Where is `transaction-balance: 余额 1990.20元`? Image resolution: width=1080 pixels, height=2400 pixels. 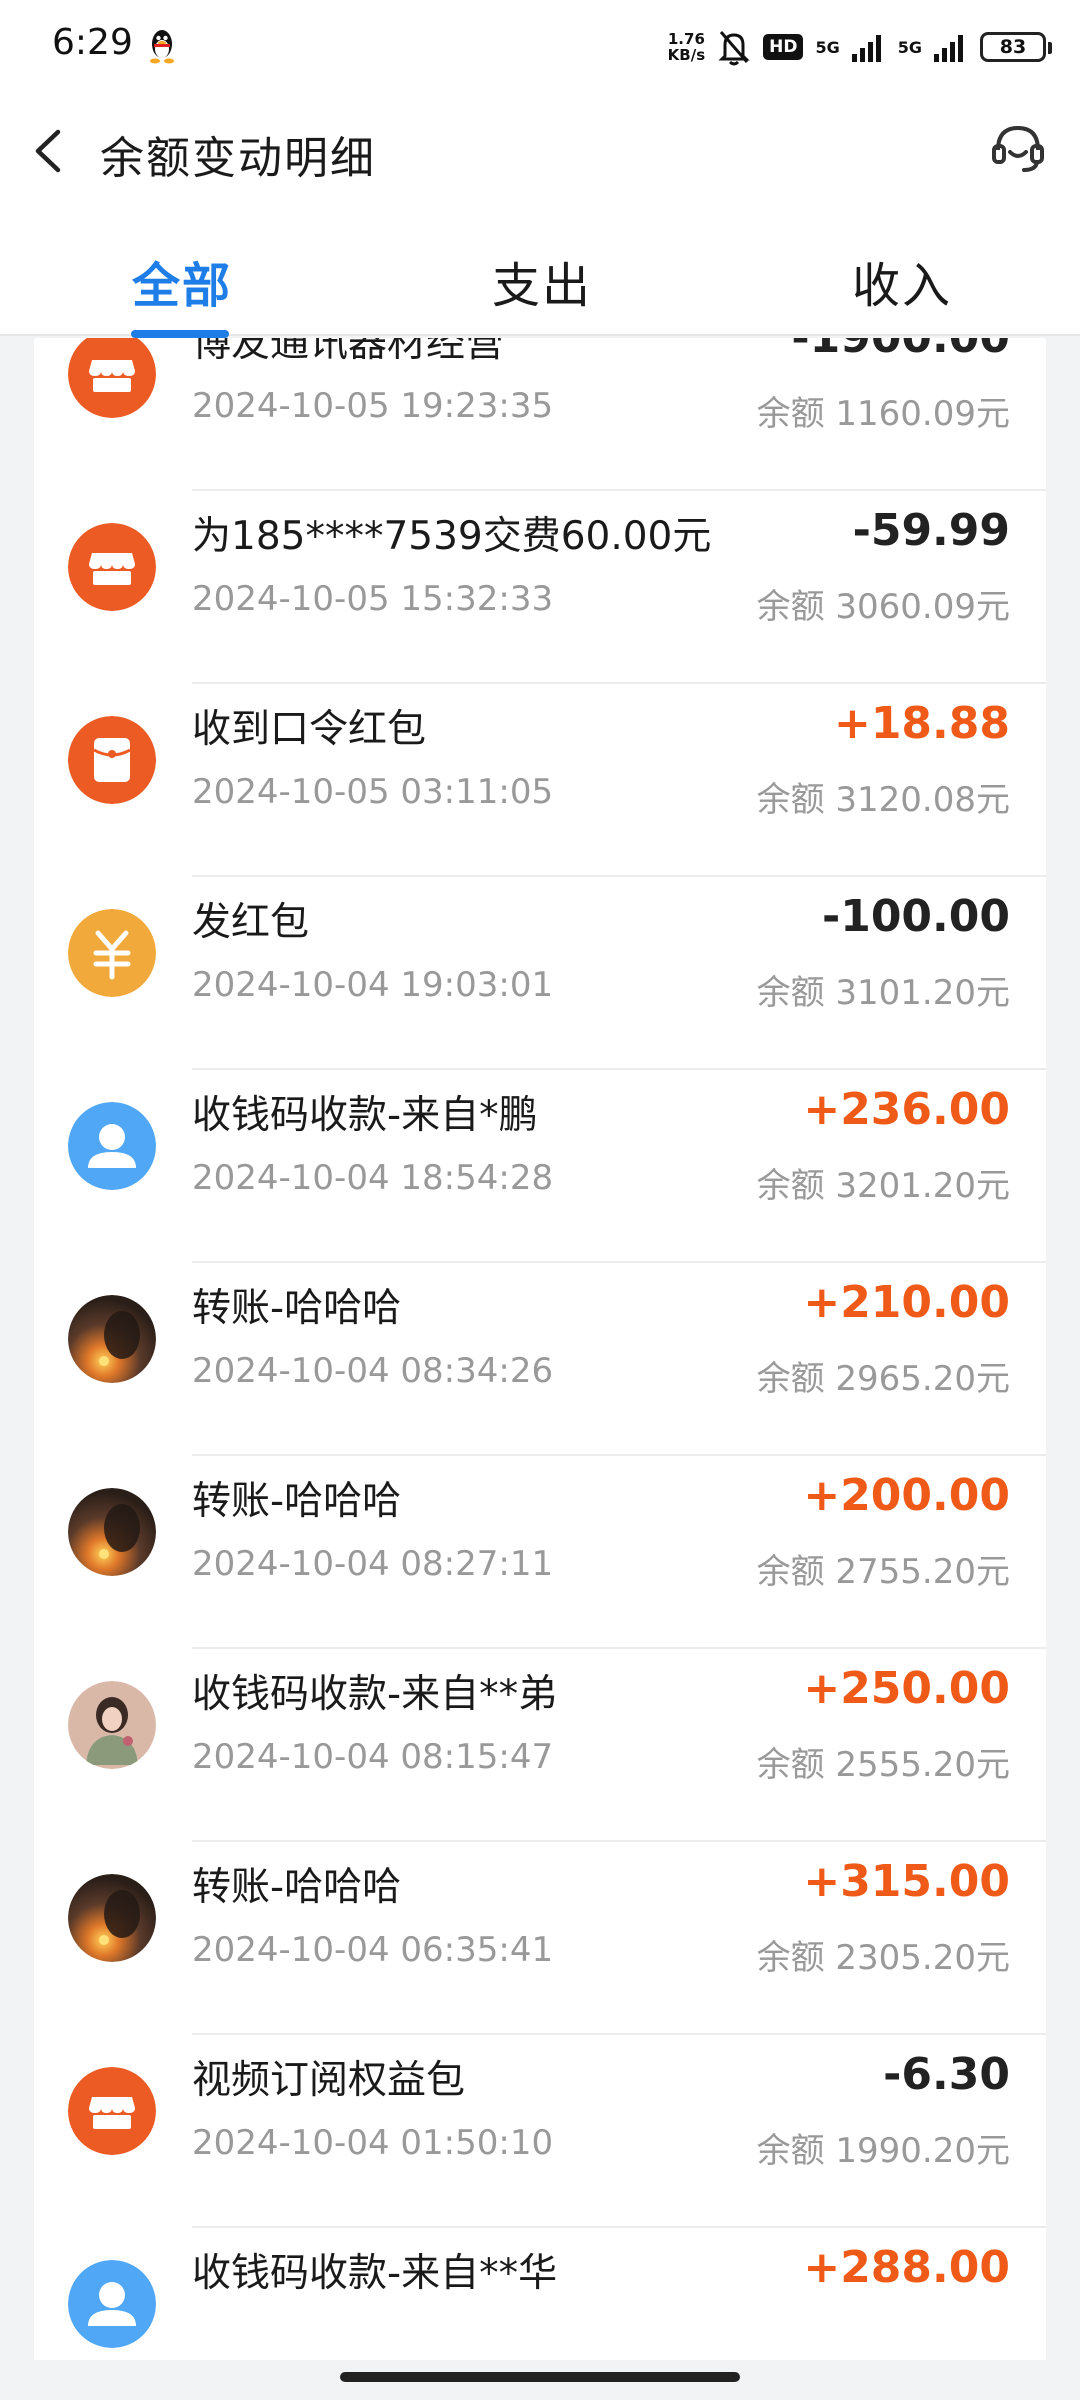 transaction-balance: 余额 1990.20元 is located at coordinates (883, 2151).